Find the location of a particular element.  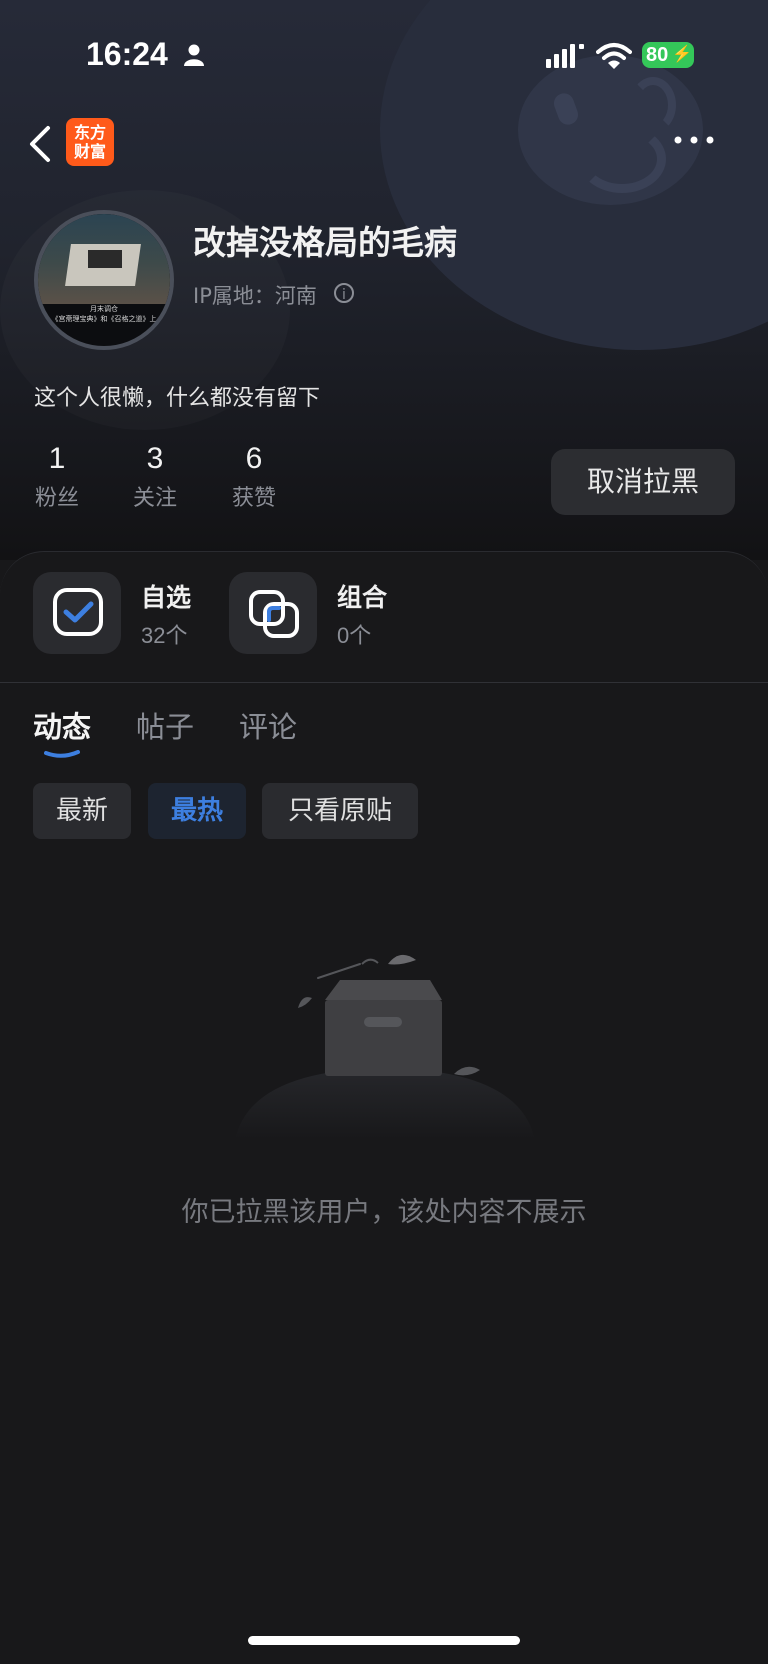

stat-label: 关注 is located at coordinates (154, 498).